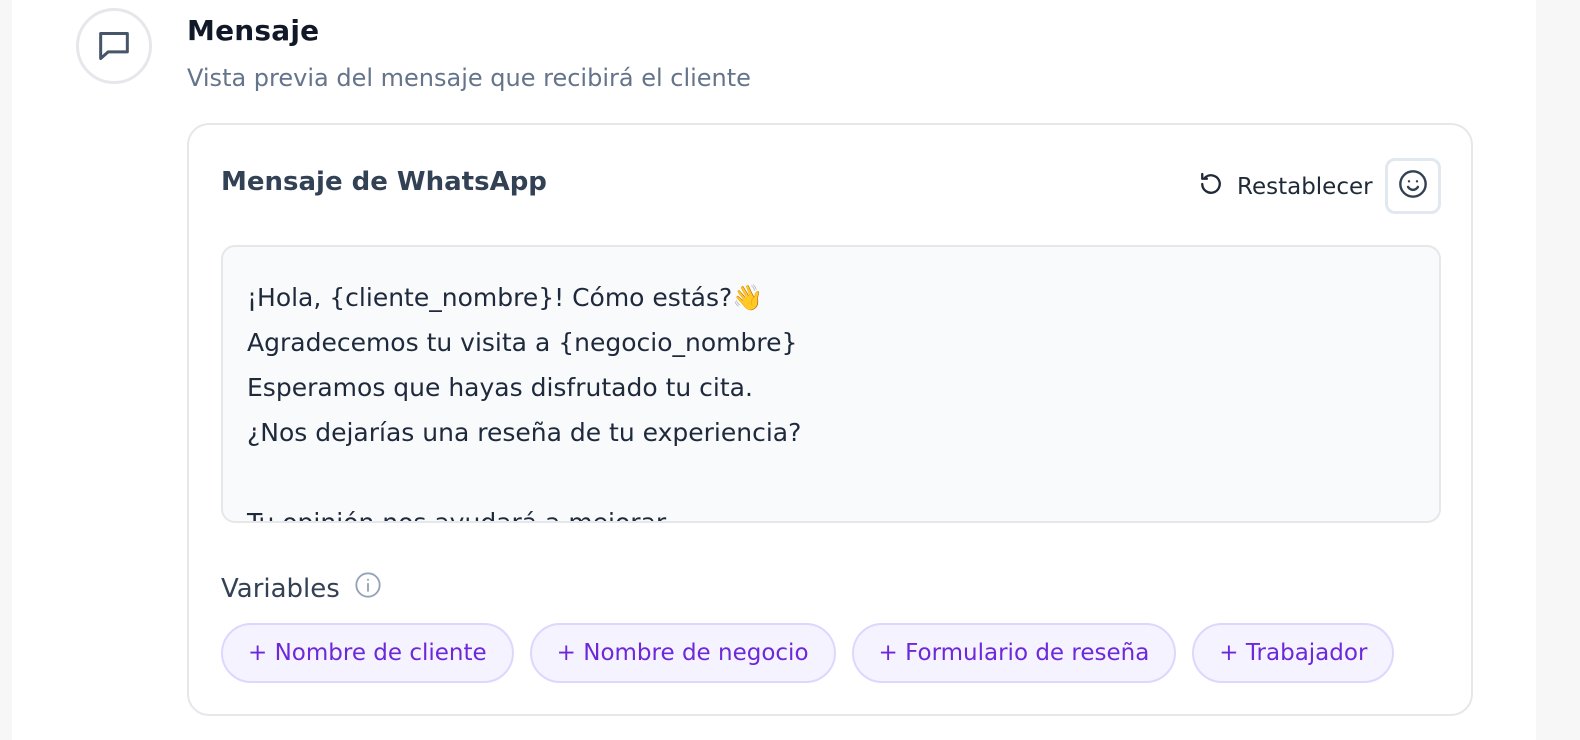 The height and width of the screenshot is (740, 1580). What do you see at coordinates (114, 46) in the screenshot?
I see `chat-bubble-icon` at bounding box center [114, 46].